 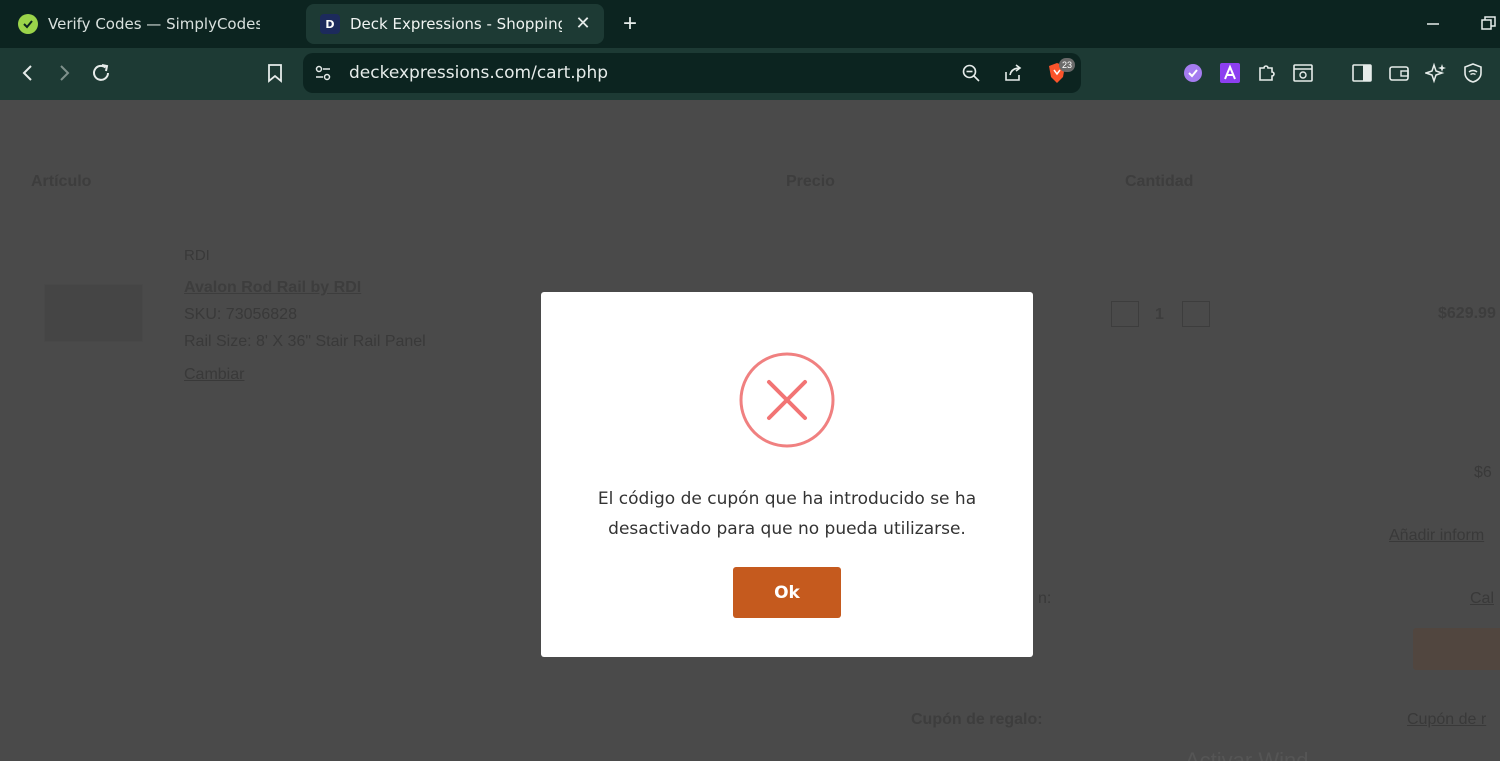 I want to click on wallet-icon, so click(x=1399, y=73).